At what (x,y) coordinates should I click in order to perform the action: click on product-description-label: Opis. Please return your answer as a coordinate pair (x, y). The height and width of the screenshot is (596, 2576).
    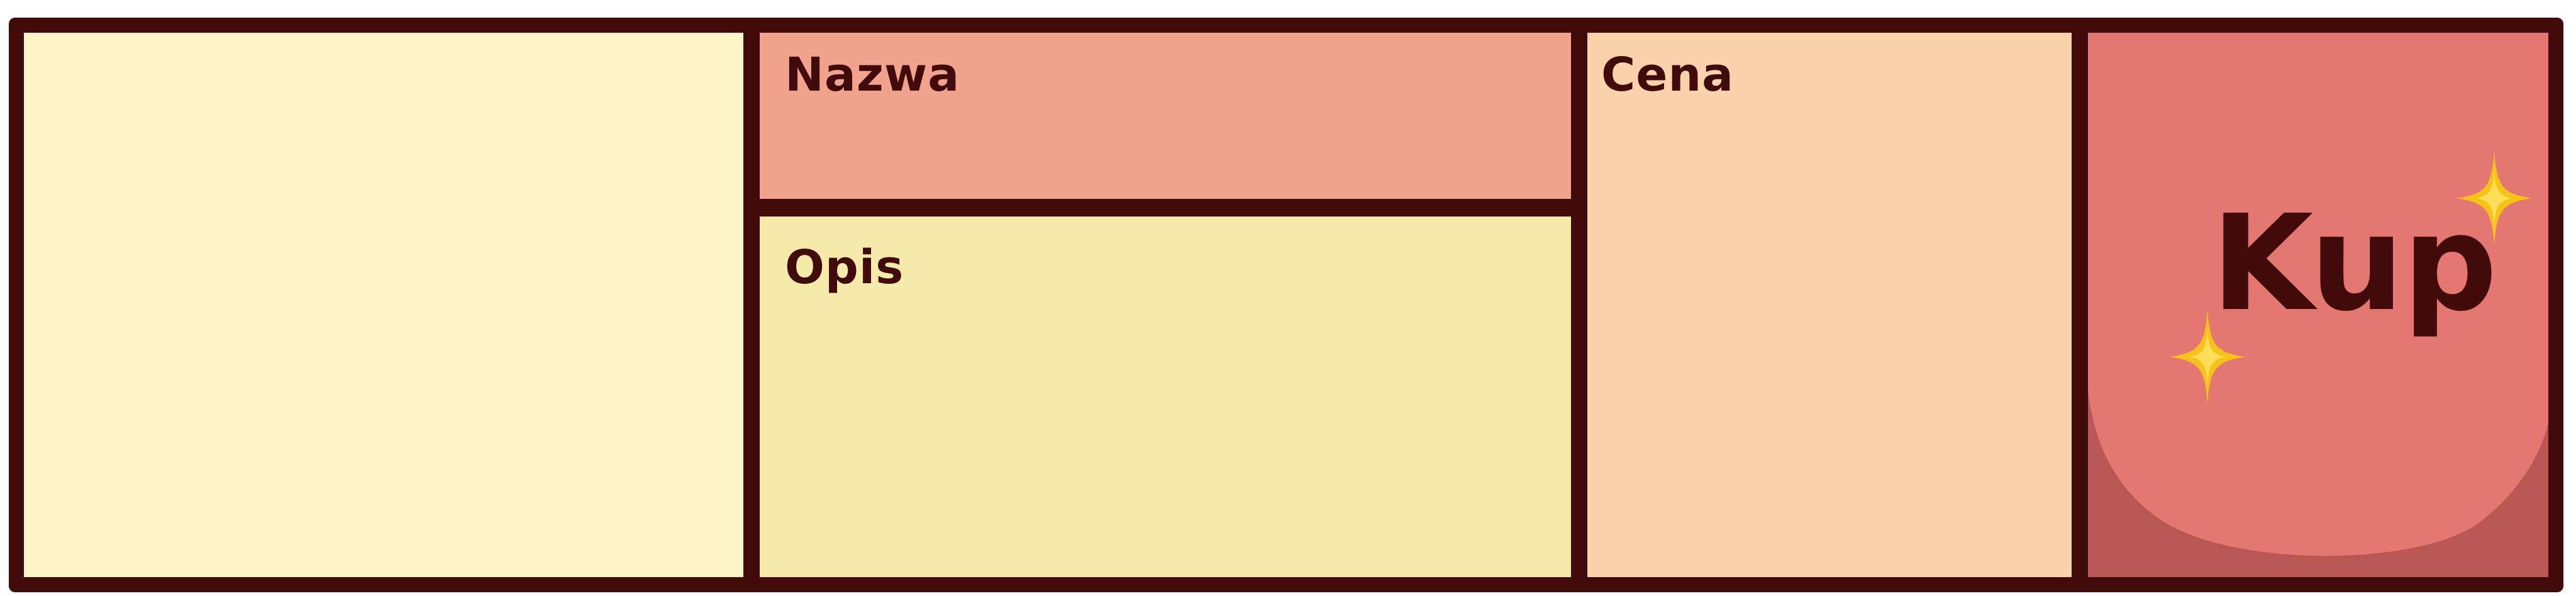
    Looking at the image, I should click on (844, 267).